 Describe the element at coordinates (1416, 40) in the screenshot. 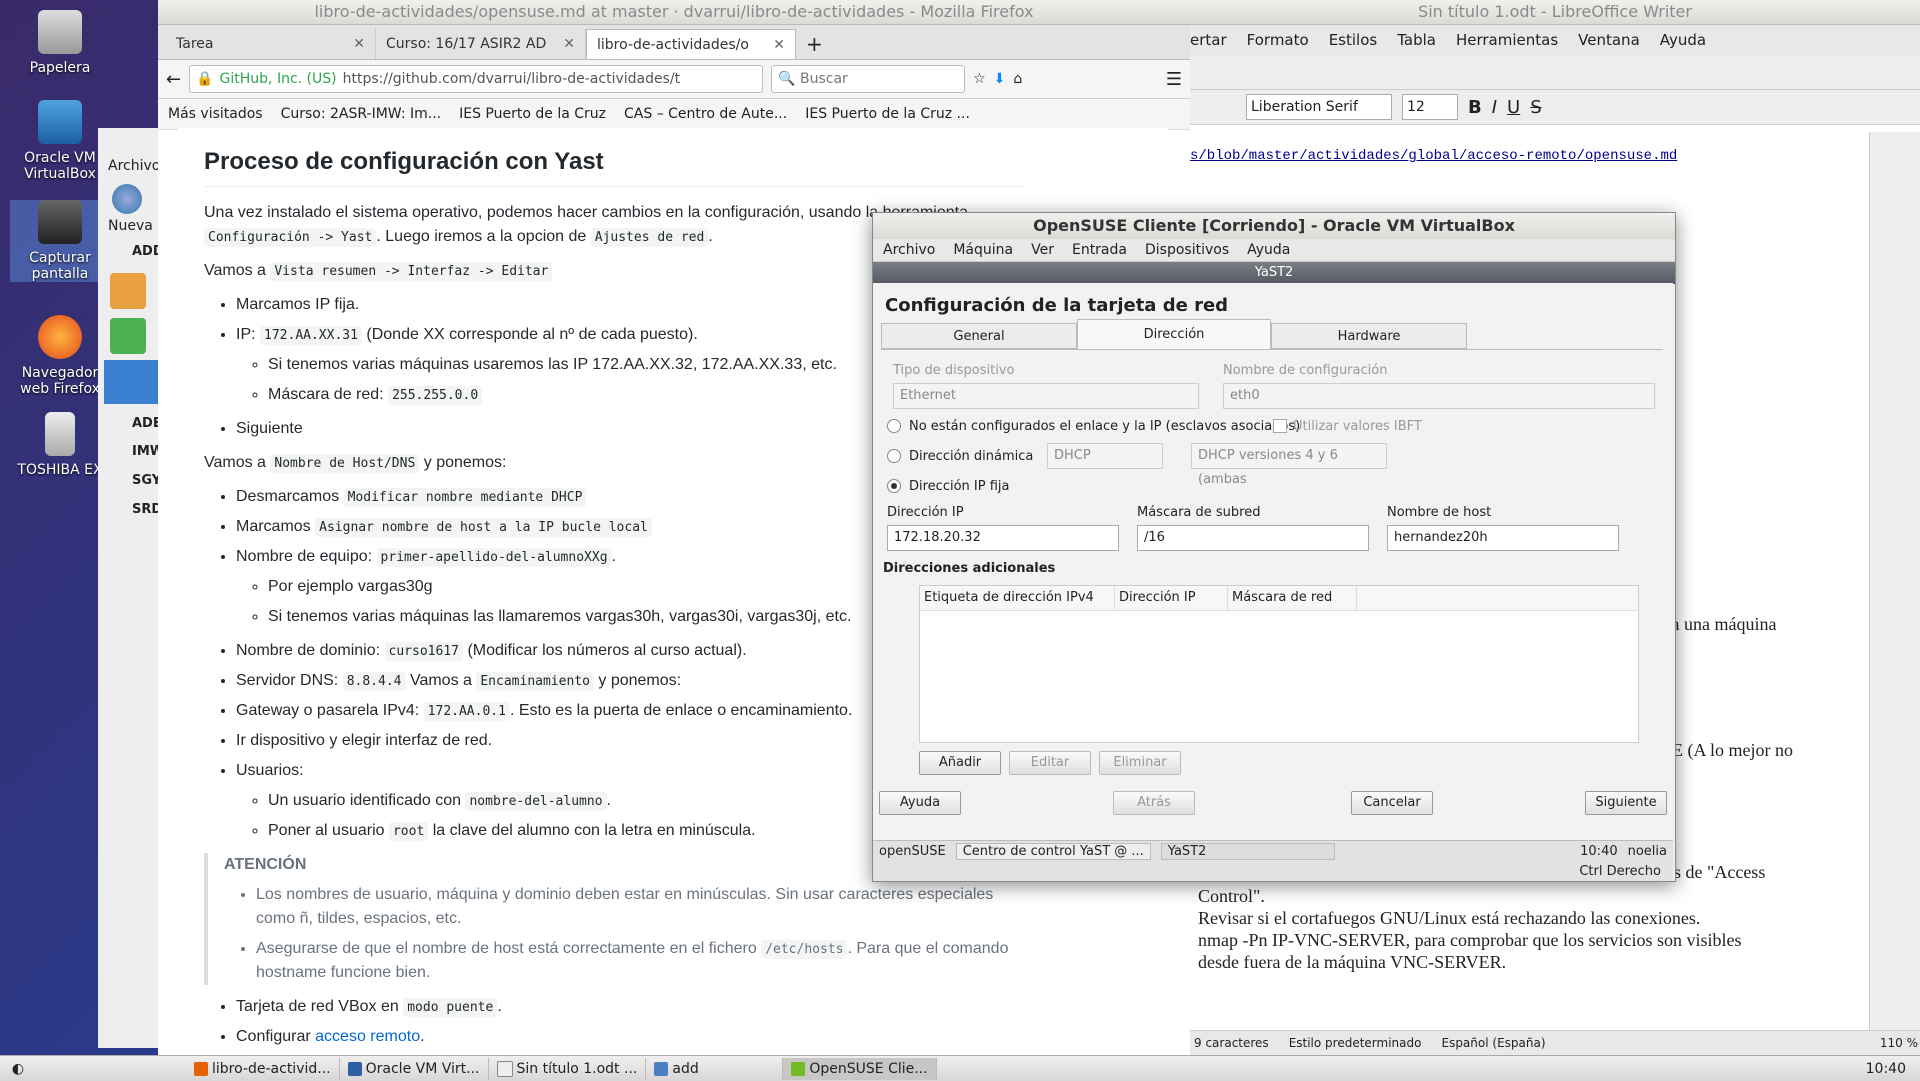

I see `menu-item: Tabla` at that location.